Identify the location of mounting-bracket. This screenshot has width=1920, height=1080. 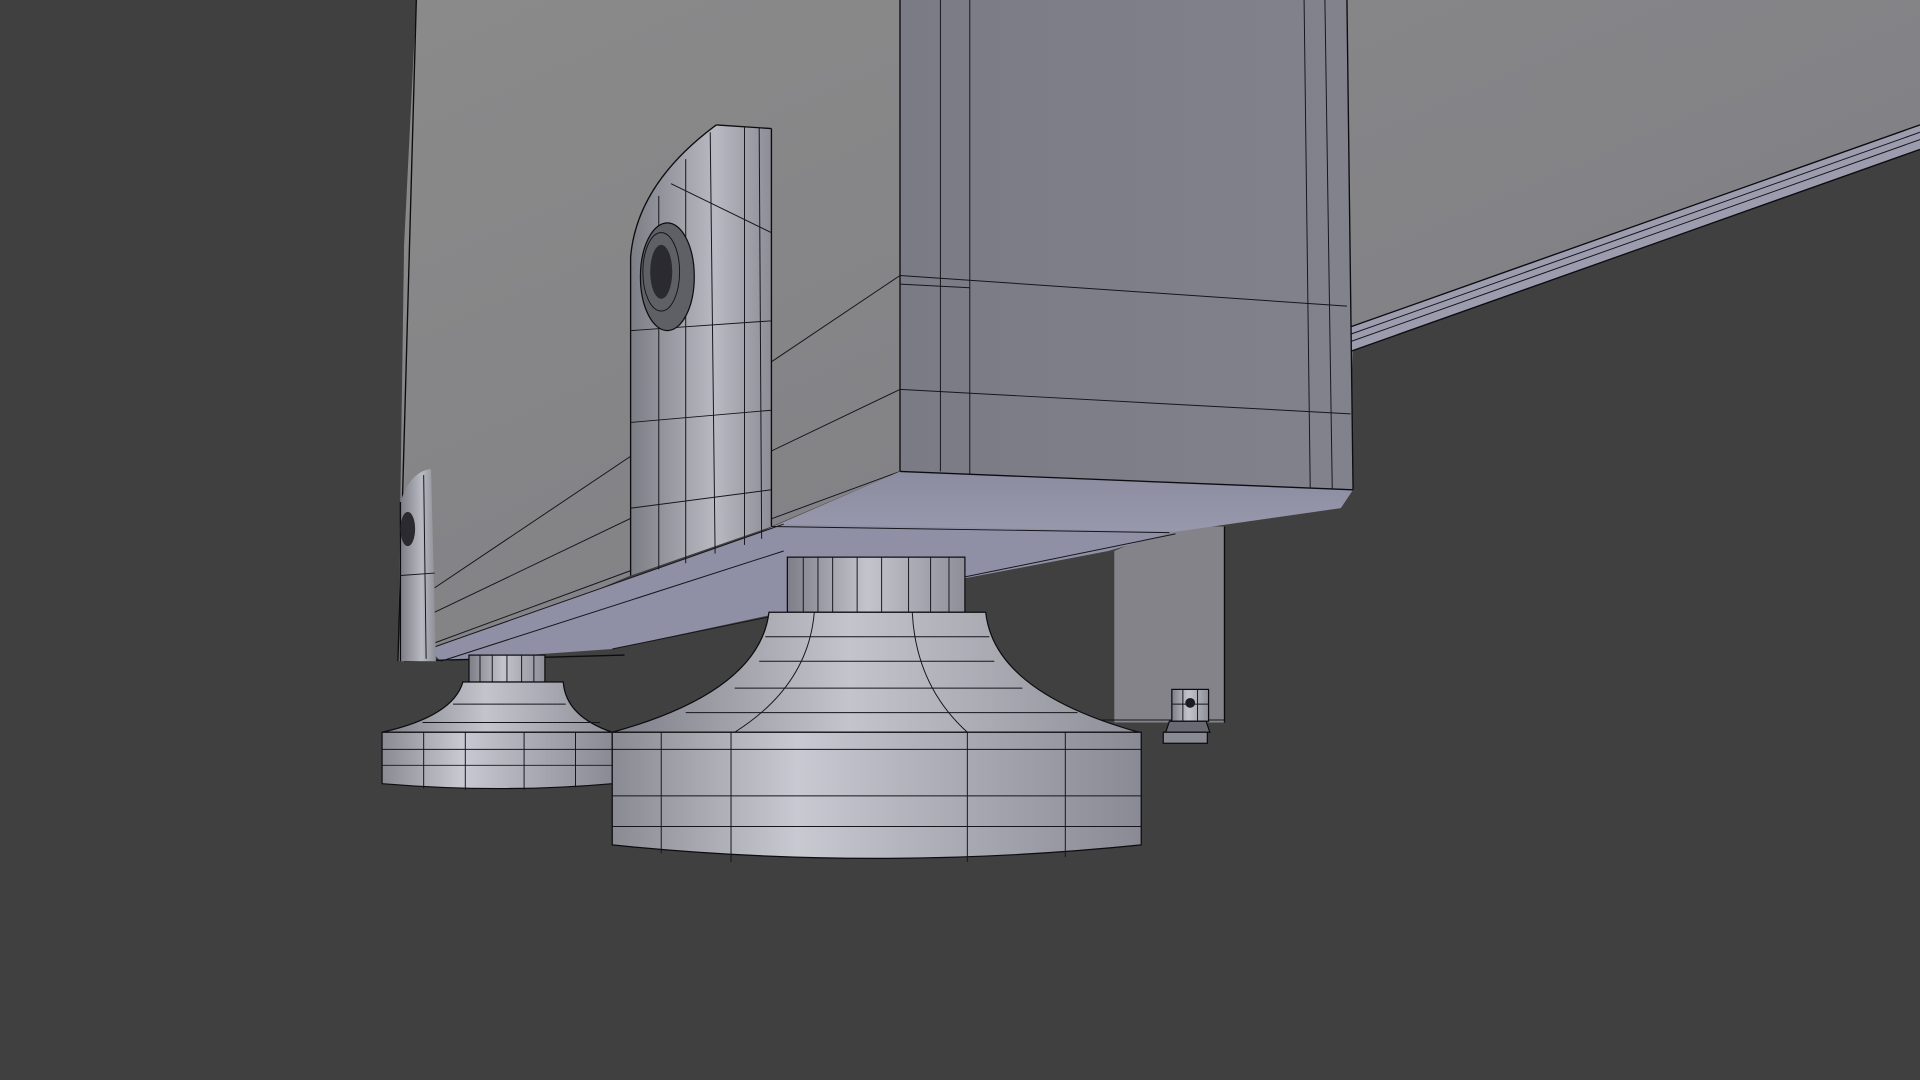
(701, 350).